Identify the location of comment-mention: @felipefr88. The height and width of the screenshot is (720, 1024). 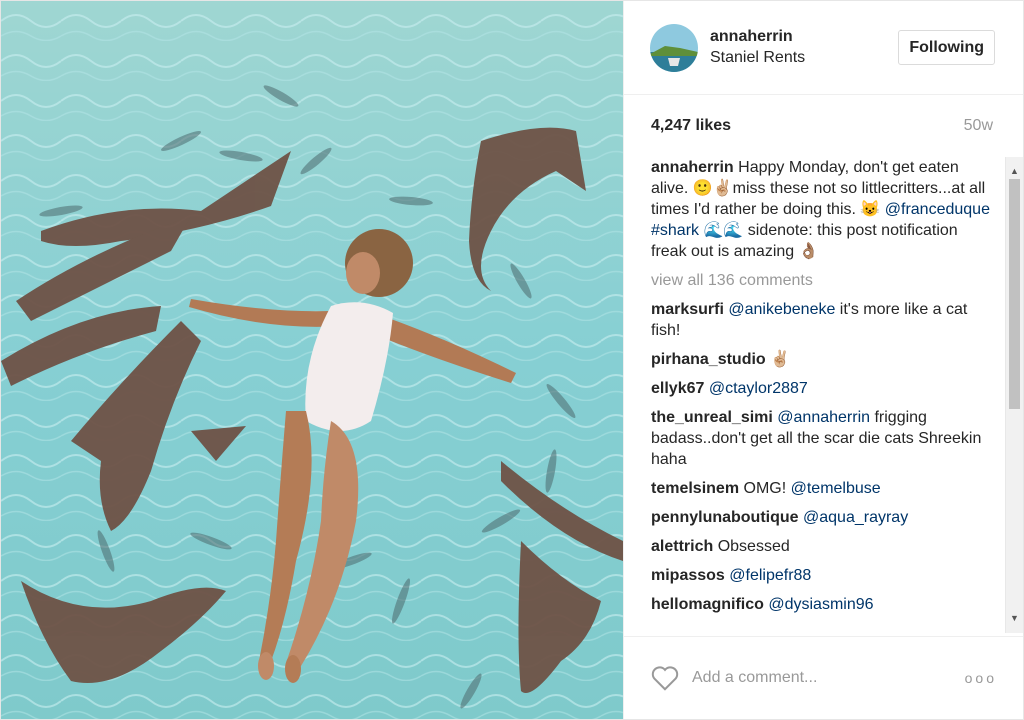
(770, 575).